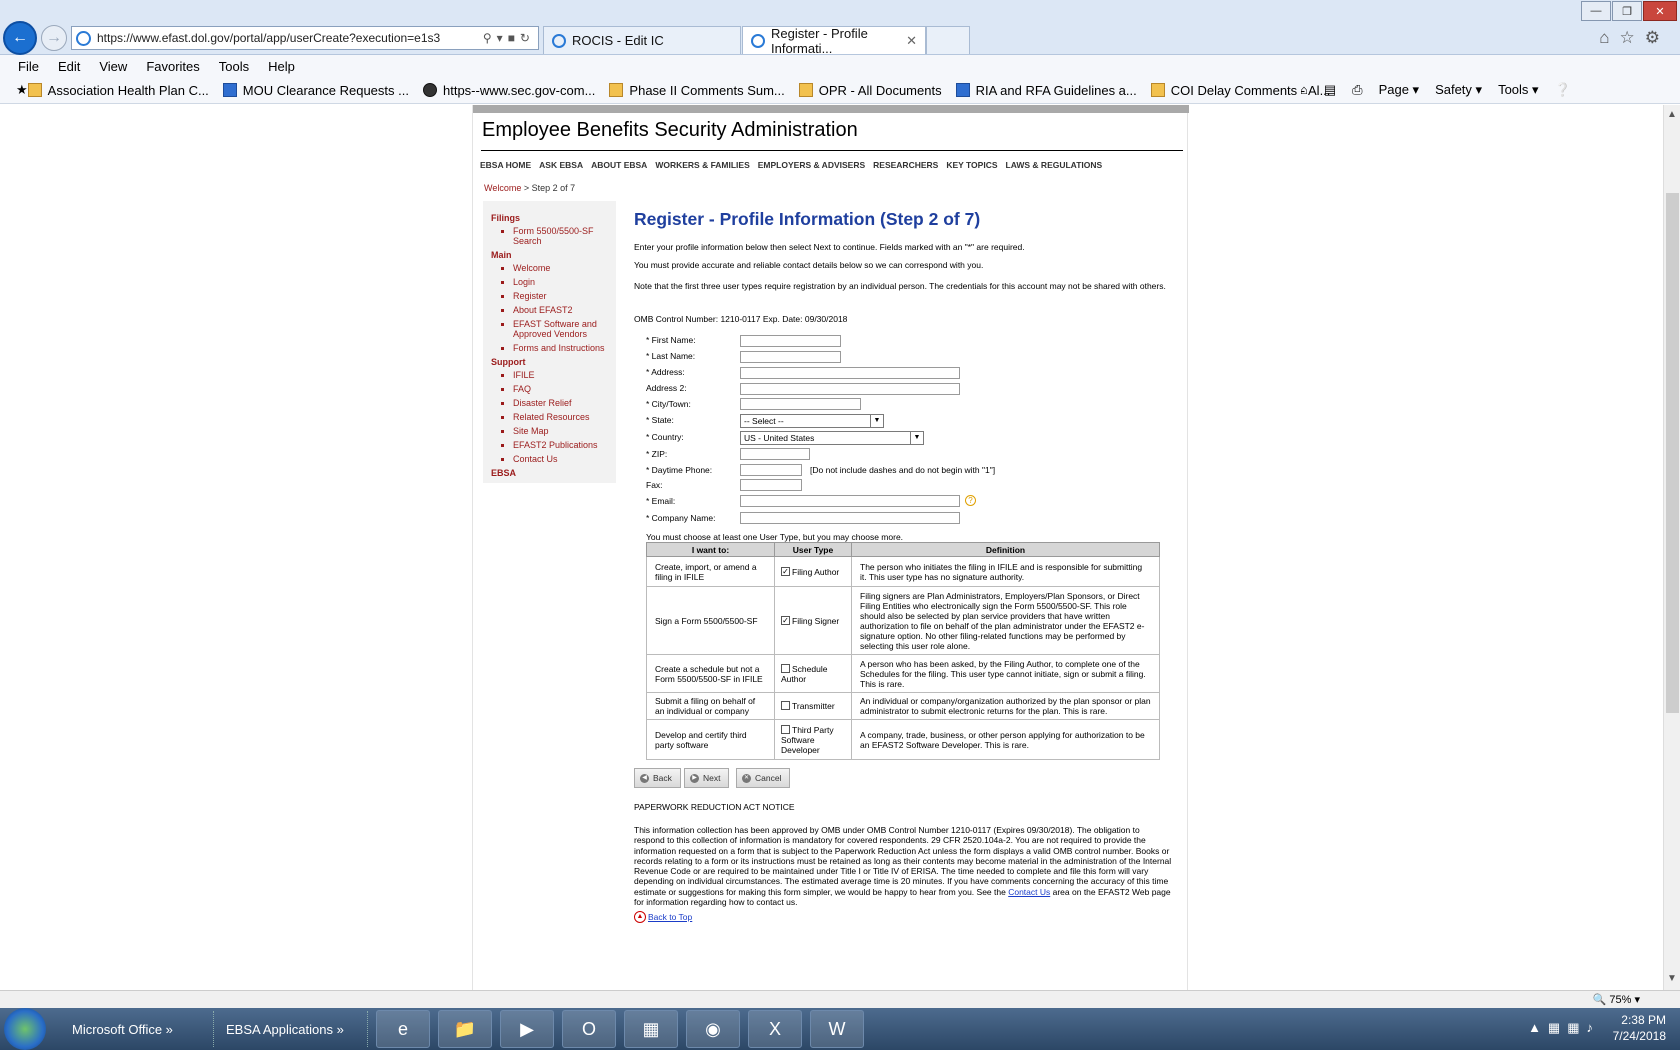 The width and height of the screenshot is (1680, 1050). What do you see at coordinates (564, 348) in the screenshot?
I see `sidebar-item-forms: Forms and Instructions` at bounding box center [564, 348].